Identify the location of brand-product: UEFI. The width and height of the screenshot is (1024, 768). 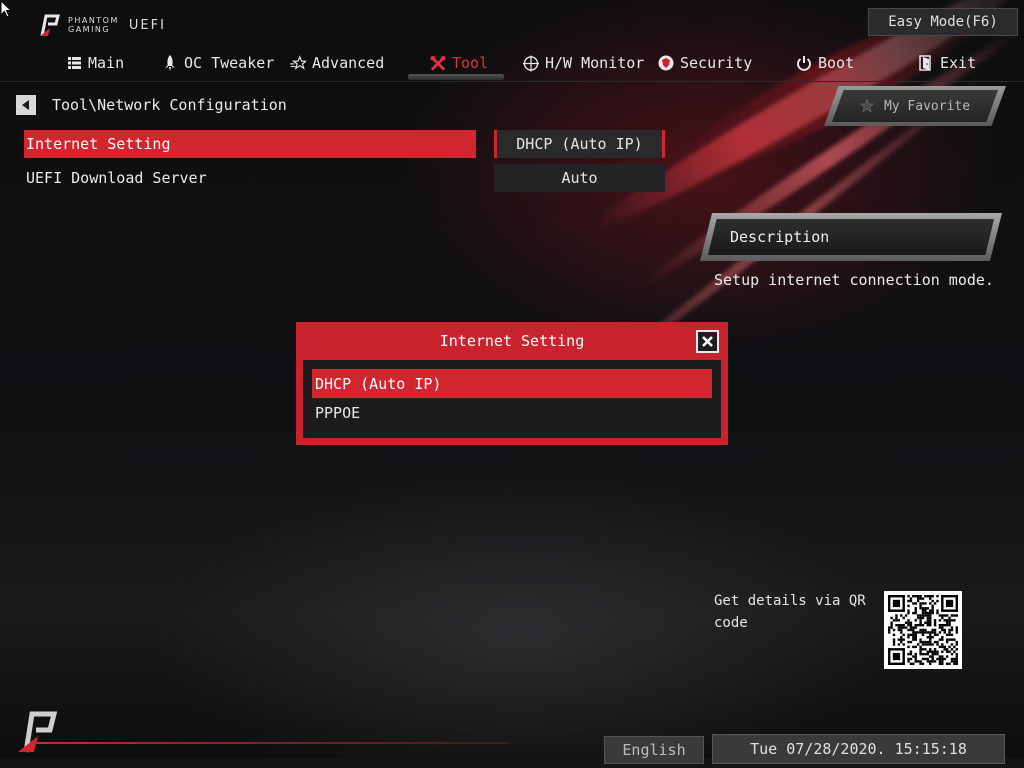
(147, 25).